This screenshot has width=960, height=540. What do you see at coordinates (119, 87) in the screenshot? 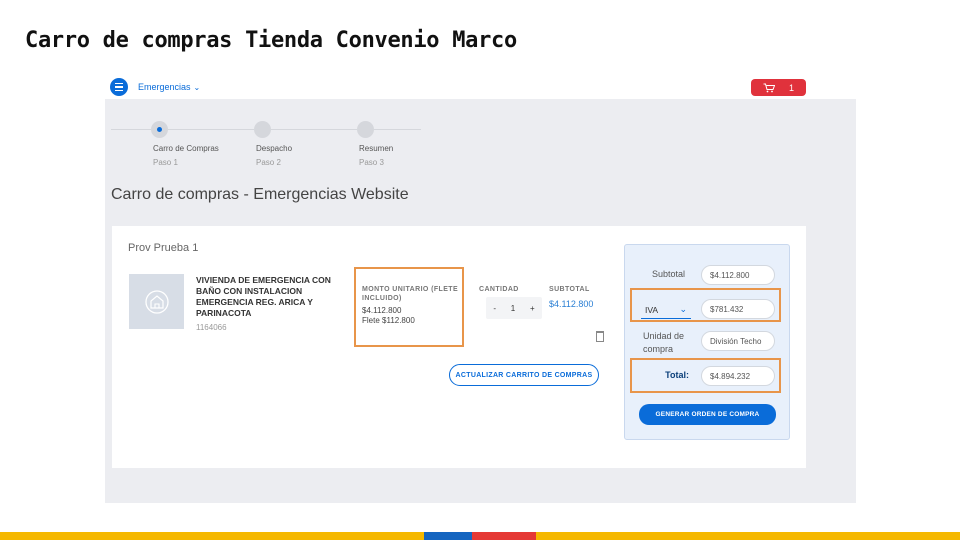
I see `hamburger-menu-icon` at bounding box center [119, 87].